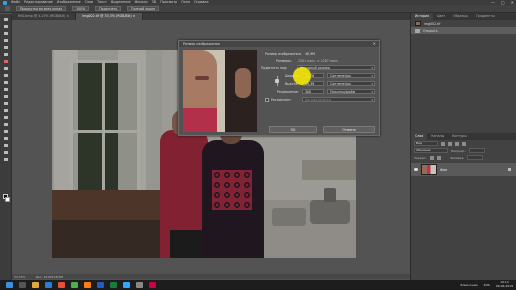 The width and height of the screenshot is (516, 290). I want to click on image-size-value: 48,9М, so click(310, 54).